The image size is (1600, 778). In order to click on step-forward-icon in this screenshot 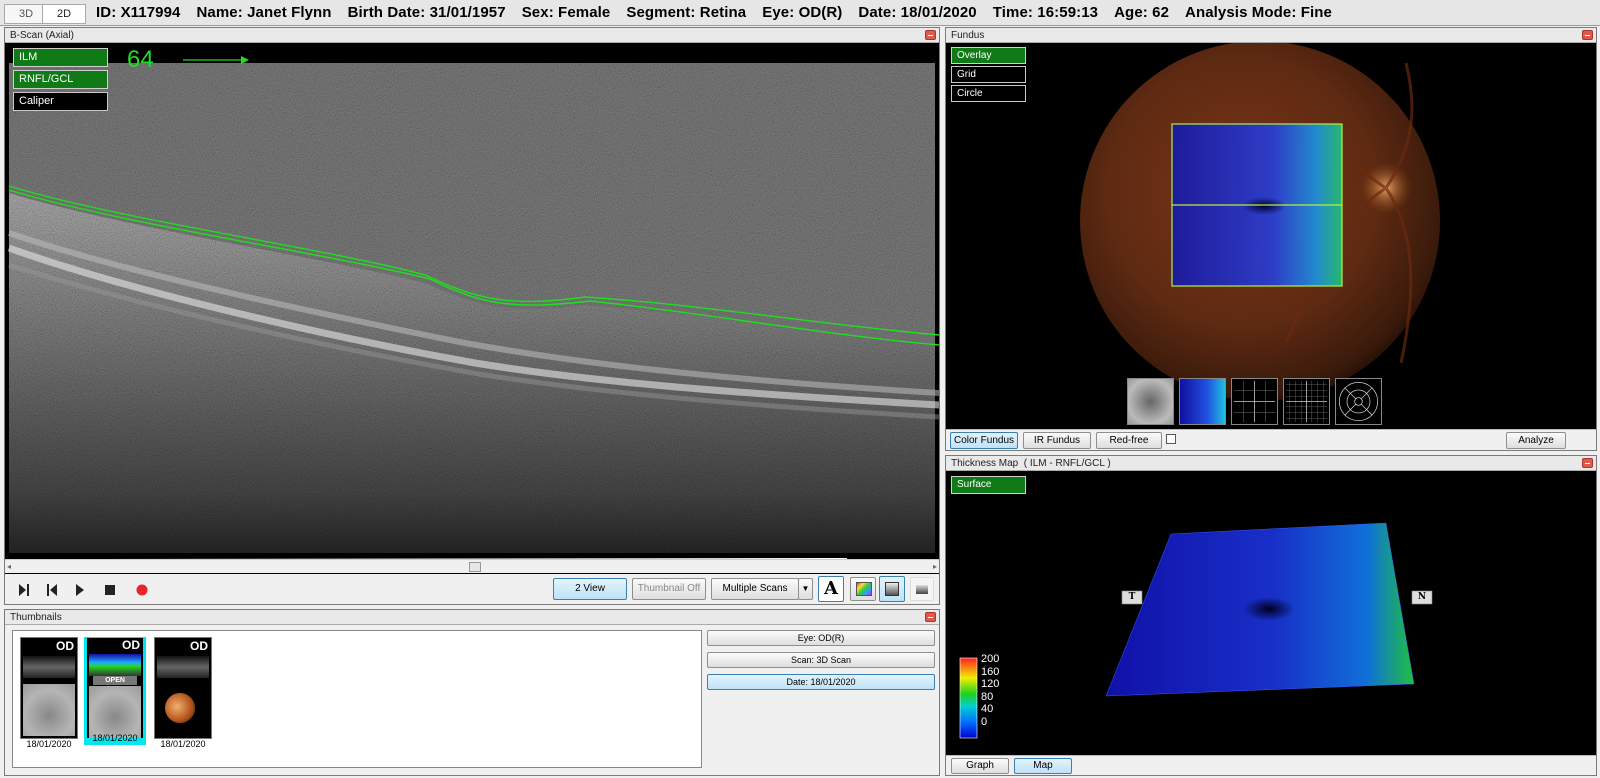, I will do `click(24, 590)`.